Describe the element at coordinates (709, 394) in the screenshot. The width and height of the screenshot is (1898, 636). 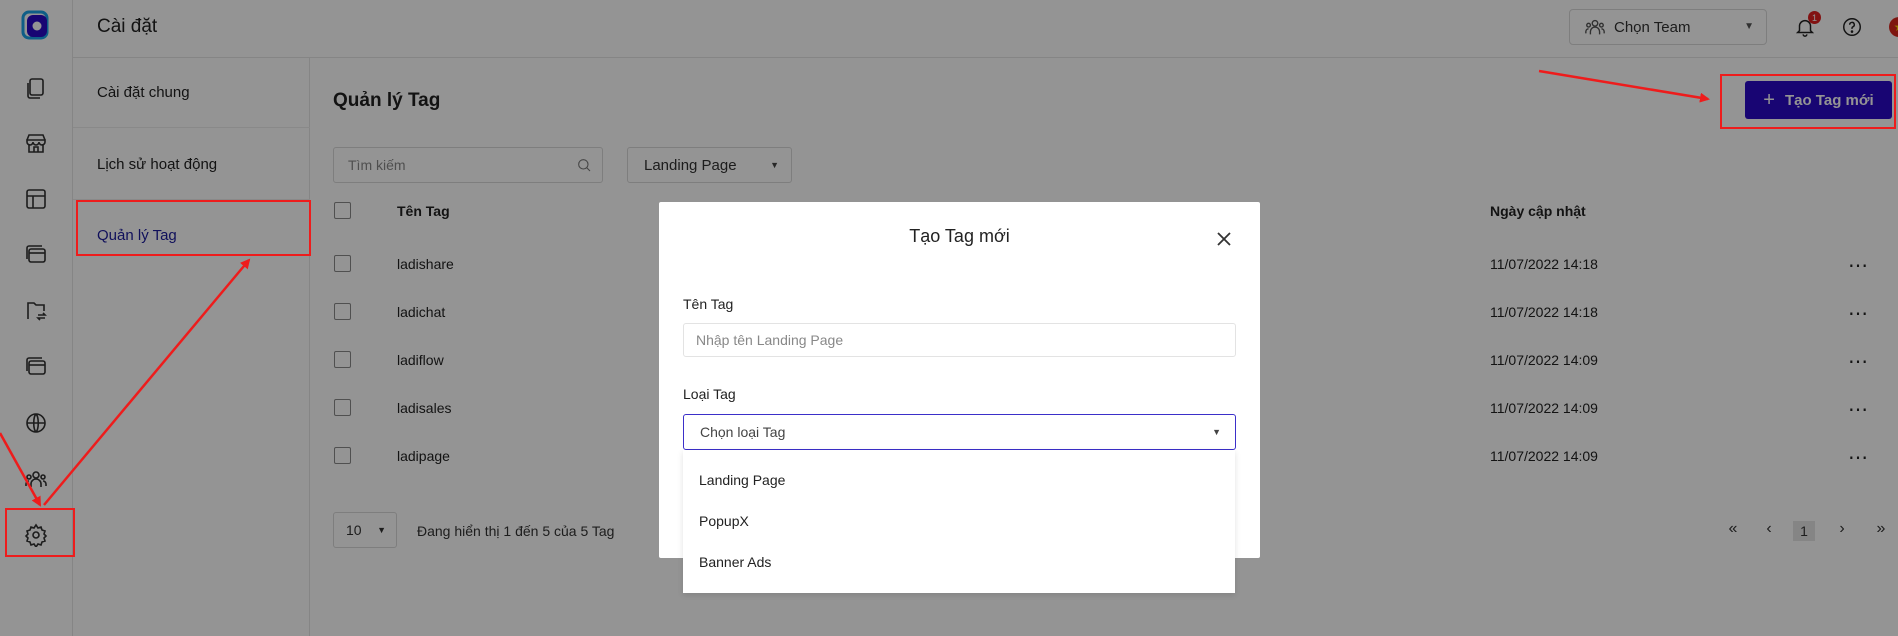
I see `tag-type-label: Loại Tag` at that location.